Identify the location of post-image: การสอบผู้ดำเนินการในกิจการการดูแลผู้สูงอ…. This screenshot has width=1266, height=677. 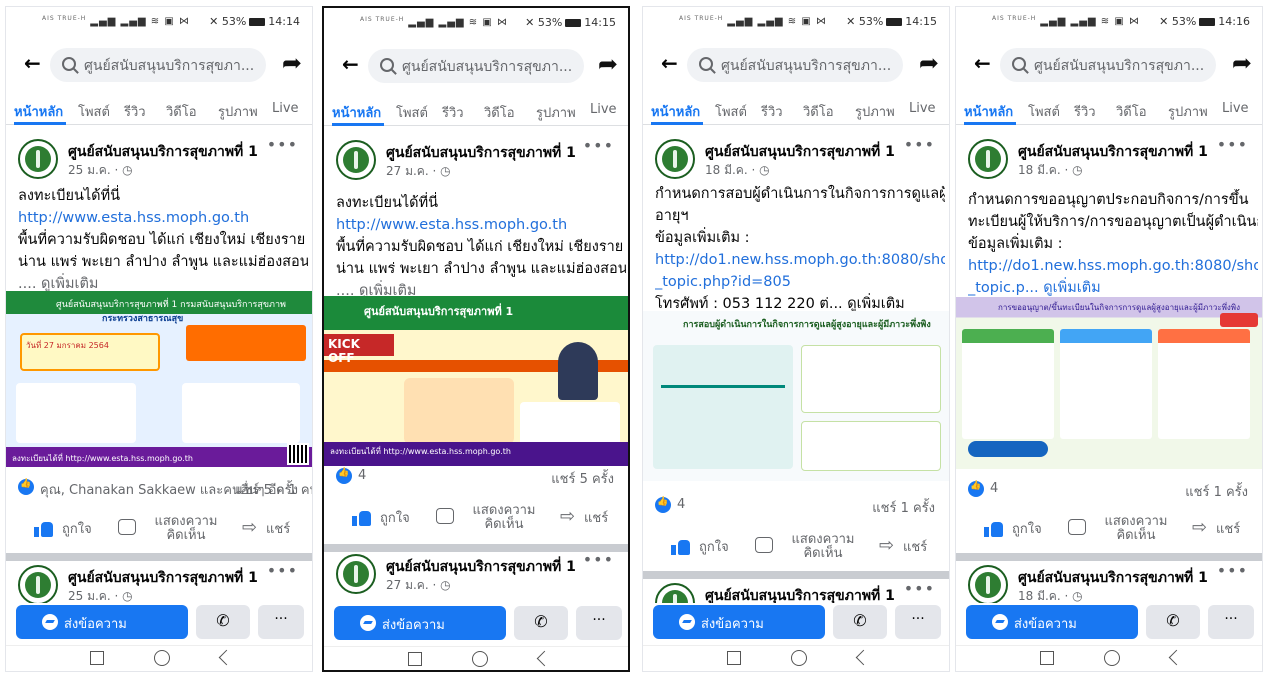
(796, 396).